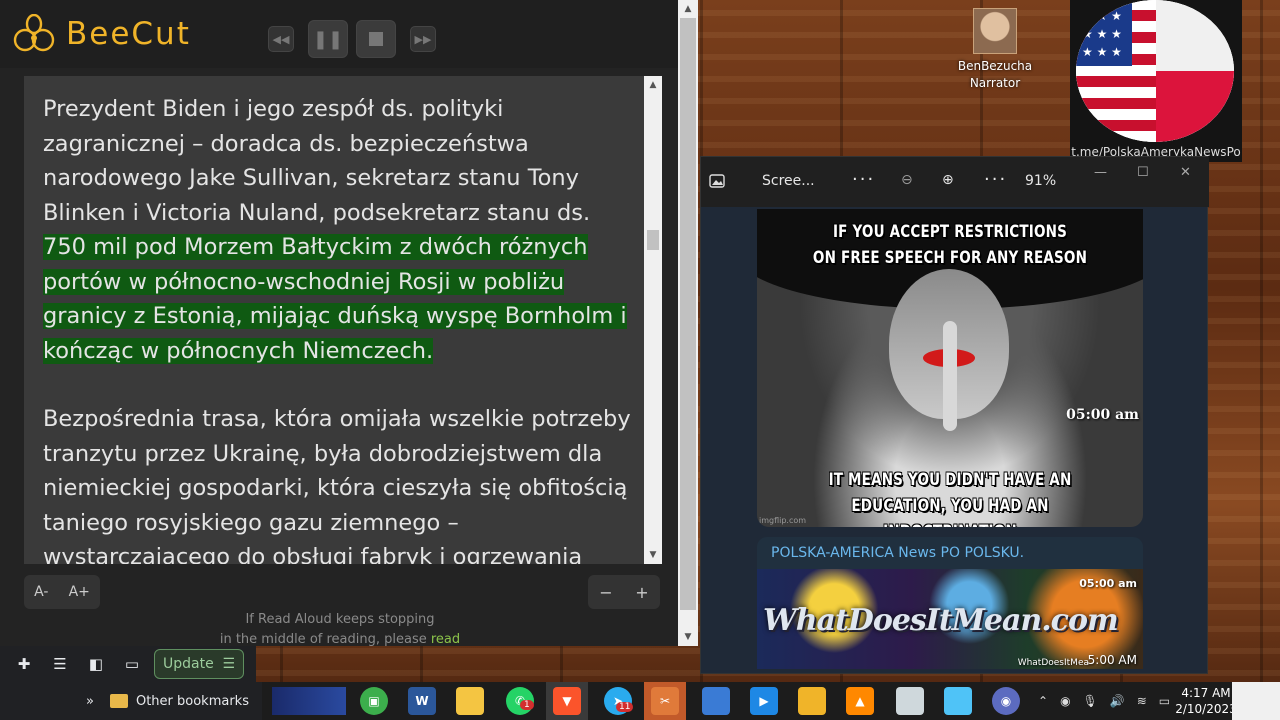 Image resolution: width=1280 pixels, height=720 pixels. Describe the element at coordinates (445, 639) in the screenshot. I see `hint-read-link: read` at that location.